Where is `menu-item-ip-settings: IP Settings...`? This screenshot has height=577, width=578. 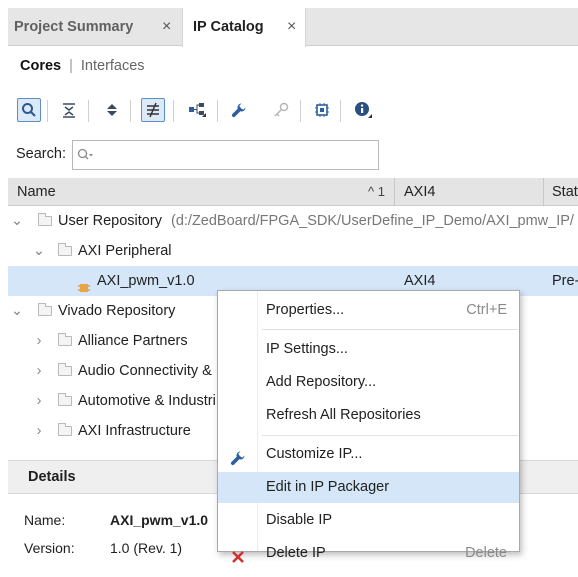
menu-item-ip-settings: IP Settings... is located at coordinates (368, 349).